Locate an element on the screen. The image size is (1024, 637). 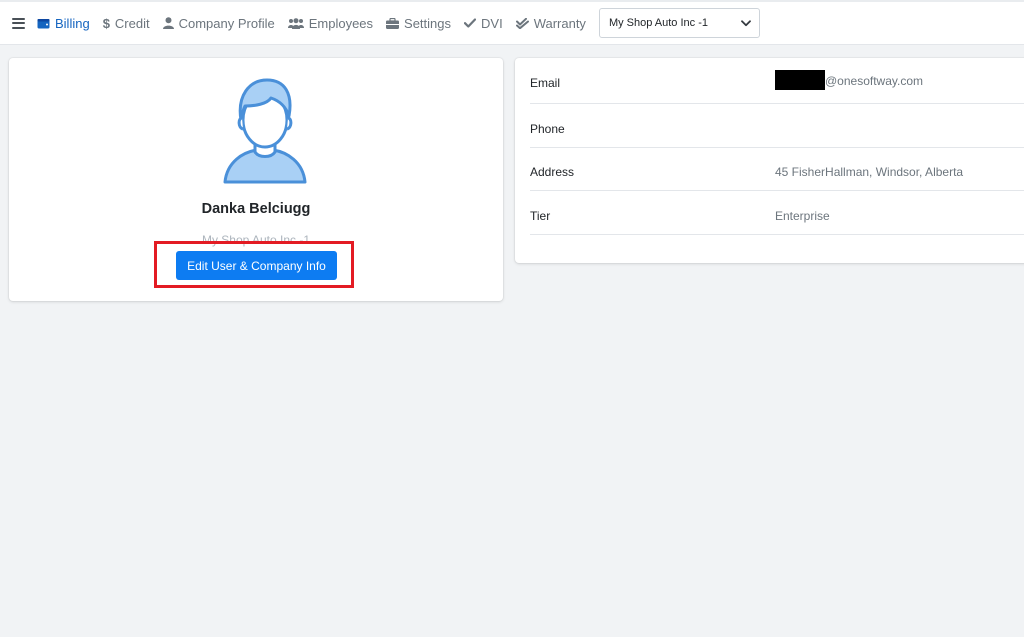
avatar is located at coordinates (265, 131).